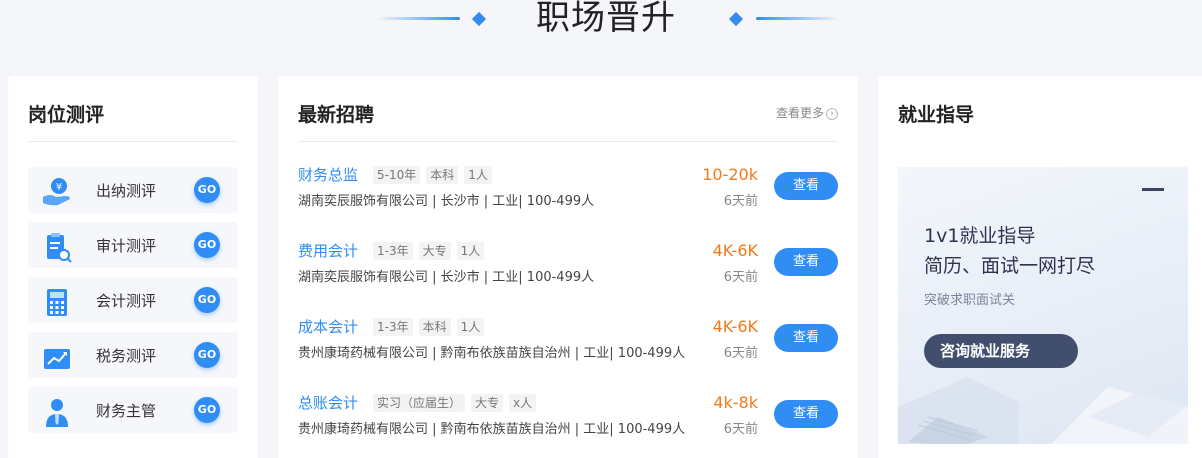 This screenshot has width=1202, height=458. What do you see at coordinates (126, 191) in the screenshot?
I see `assessment-label: 出纳测评` at bounding box center [126, 191].